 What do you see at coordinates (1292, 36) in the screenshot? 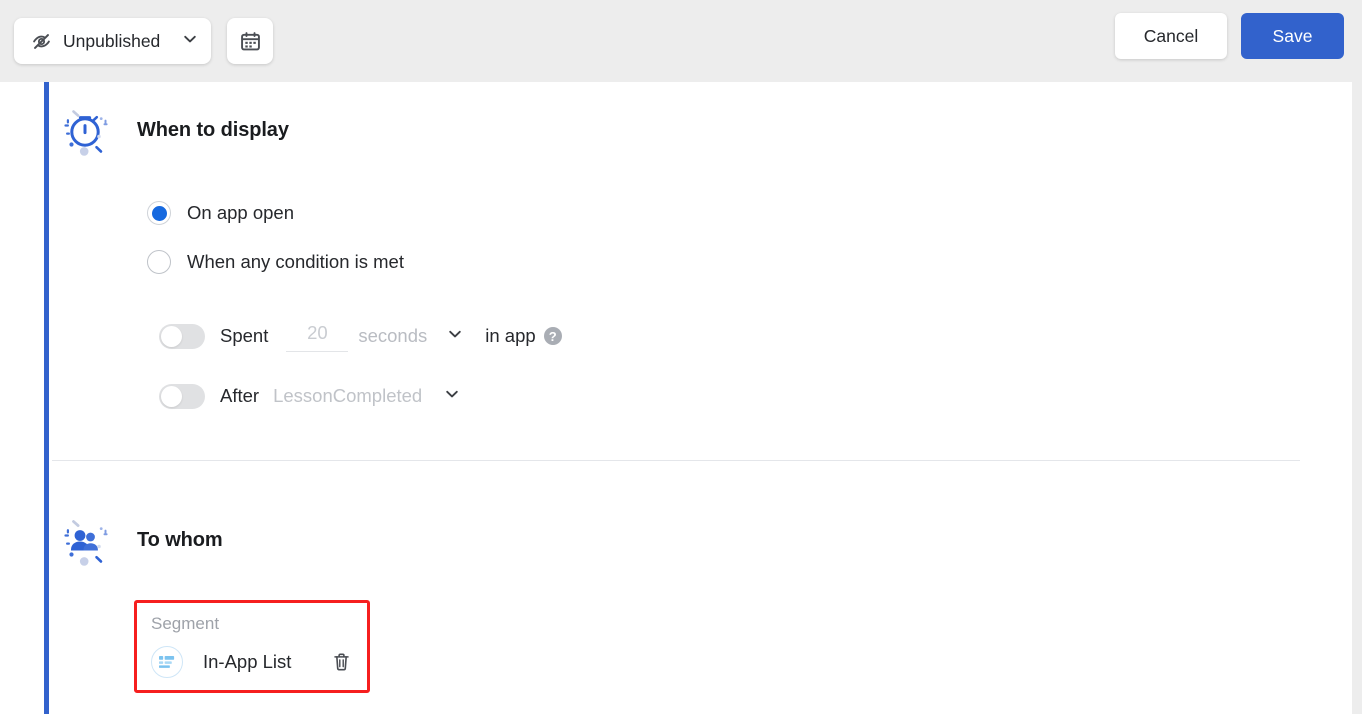
I see `save-button: Save` at bounding box center [1292, 36].